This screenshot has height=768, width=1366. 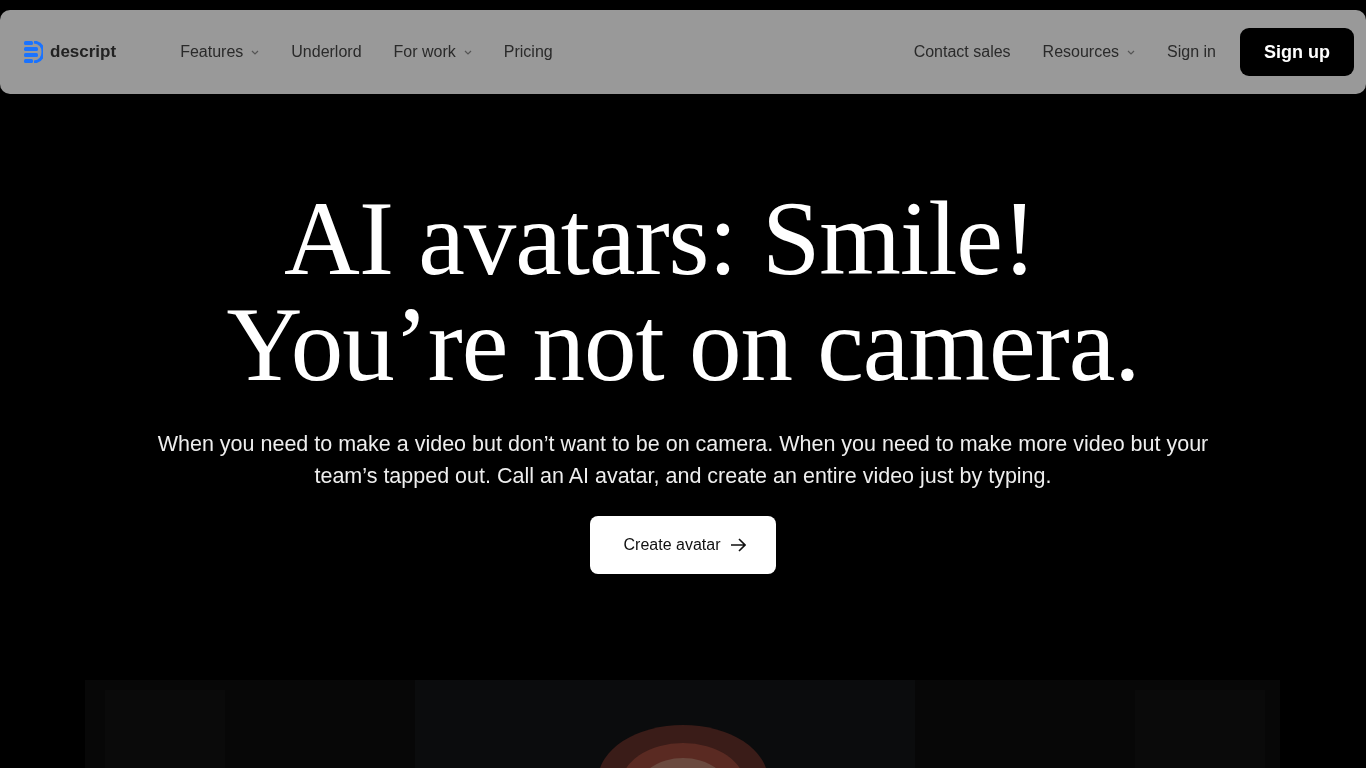 What do you see at coordinates (1089, 52) in the screenshot?
I see `nav-link: Resources` at bounding box center [1089, 52].